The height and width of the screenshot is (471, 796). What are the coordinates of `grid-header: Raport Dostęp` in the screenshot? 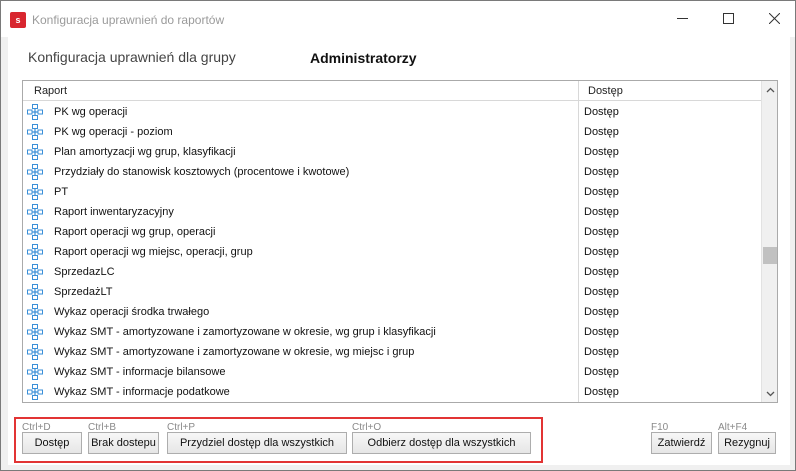 It's located at (392, 91).